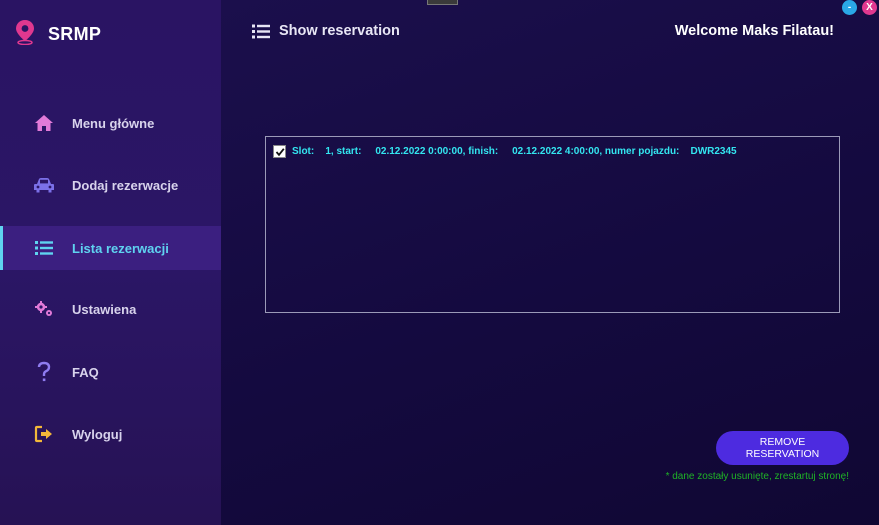 The width and height of the screenshot is (879, 525). Describe the element at coordinates (120, 248) in the screenshot. I see `sidebar-item-label: Lista rezerwacji` at that location.